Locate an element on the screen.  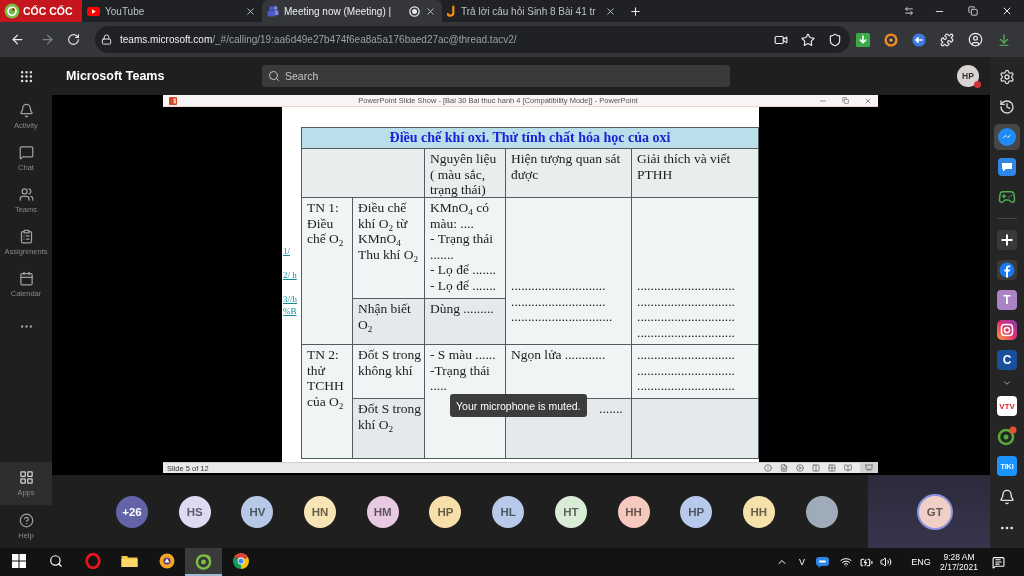
browser-tab: YouTube is located at coordinates (172, 11).